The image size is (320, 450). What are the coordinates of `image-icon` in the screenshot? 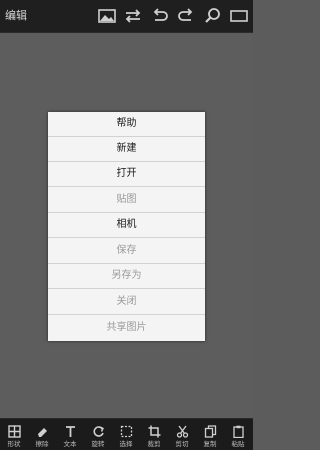 It's located at (107, 16).